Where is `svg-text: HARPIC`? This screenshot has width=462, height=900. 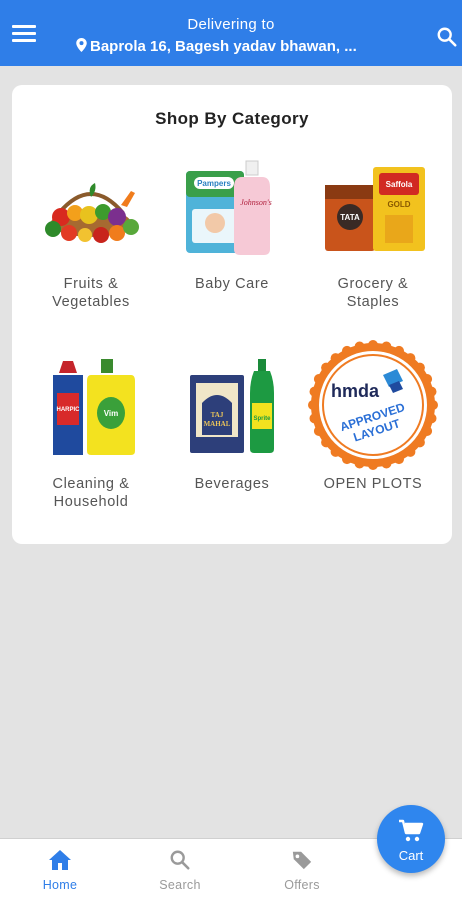
svg-text: HARPIC is located at coordinates (68, 410).